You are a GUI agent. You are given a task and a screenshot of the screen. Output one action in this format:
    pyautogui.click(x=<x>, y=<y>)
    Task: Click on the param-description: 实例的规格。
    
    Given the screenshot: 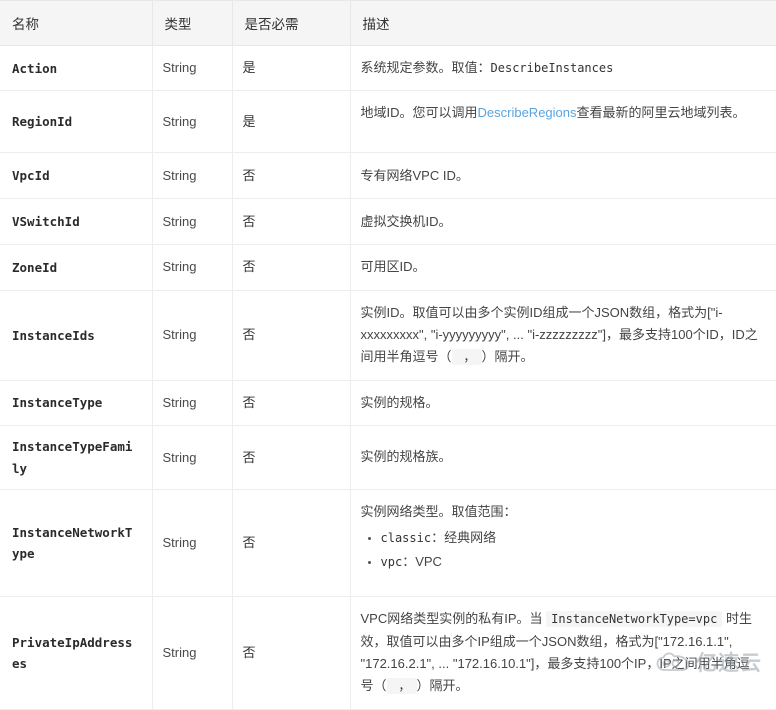 What is the action you would take?
    pyautogui.click(x=563, y=403)
    